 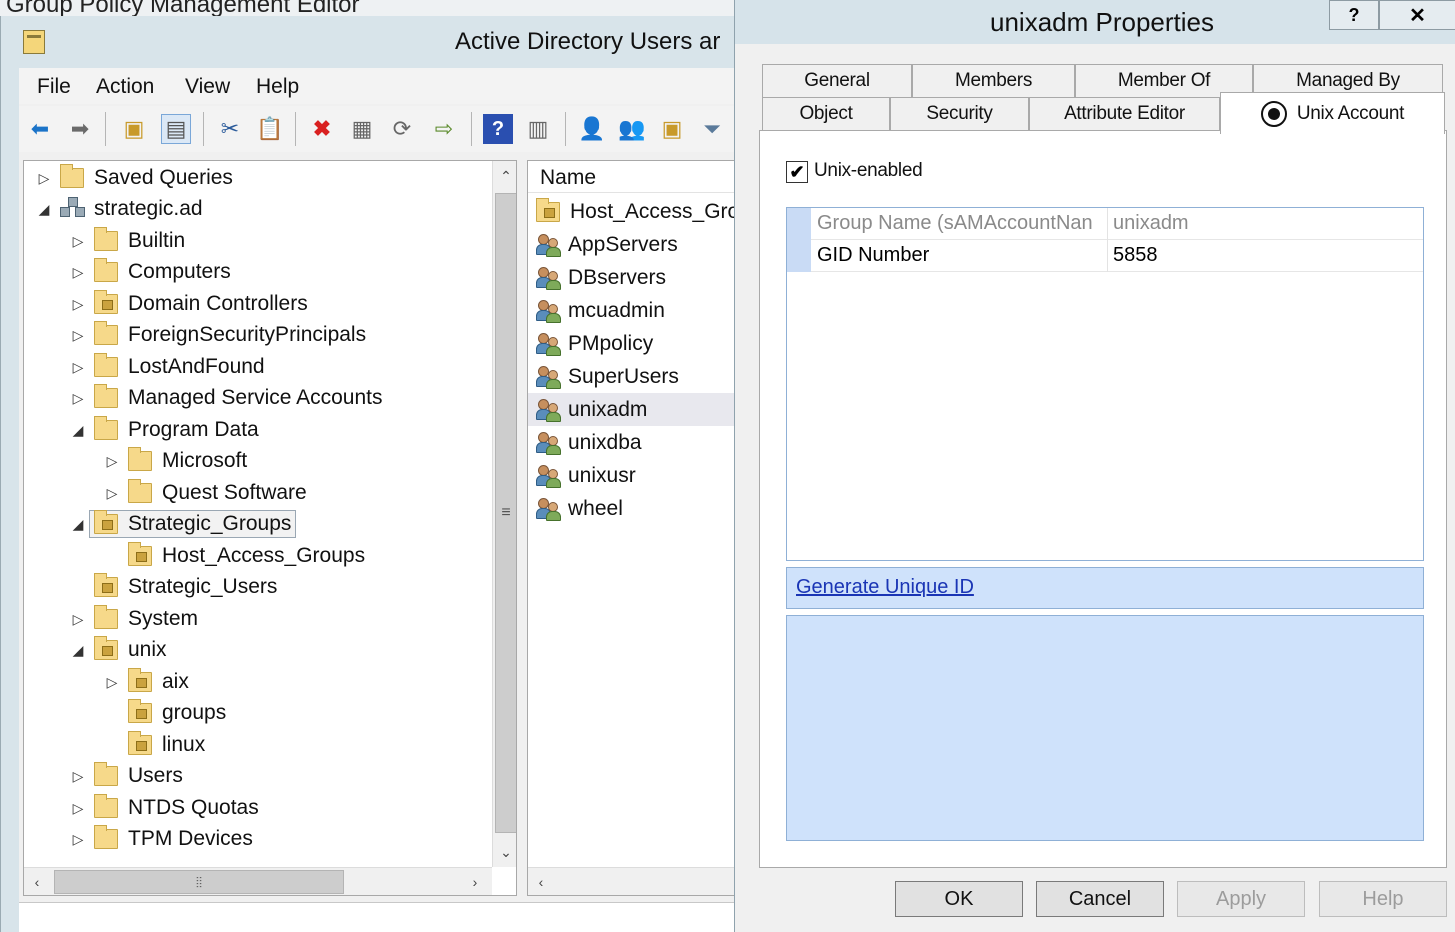 What do you see at coordinates (868, 171) in the screenshot?
I see `unix-enabled-label: Unix-enabled` at bounding box center [868, 171].